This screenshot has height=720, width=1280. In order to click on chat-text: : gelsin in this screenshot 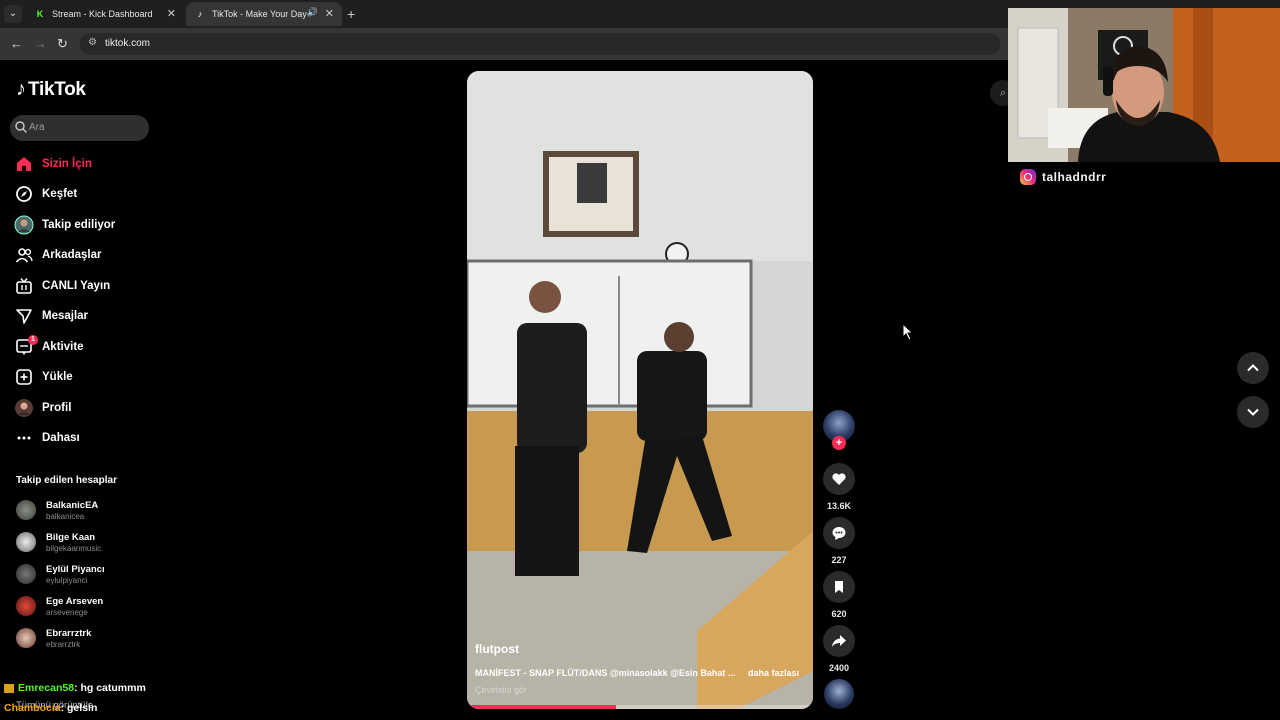, I will do `click(79, 708)`.